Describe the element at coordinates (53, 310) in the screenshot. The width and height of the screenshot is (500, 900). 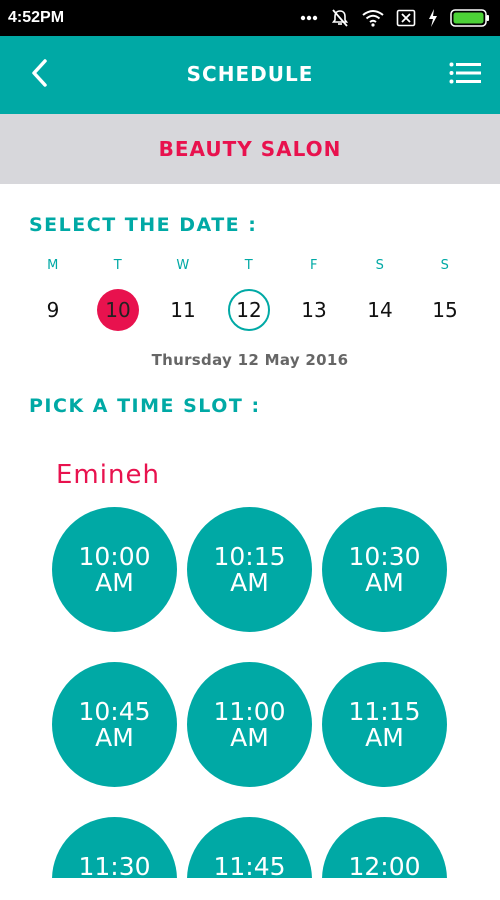
I see `day-number: 9` at that location.